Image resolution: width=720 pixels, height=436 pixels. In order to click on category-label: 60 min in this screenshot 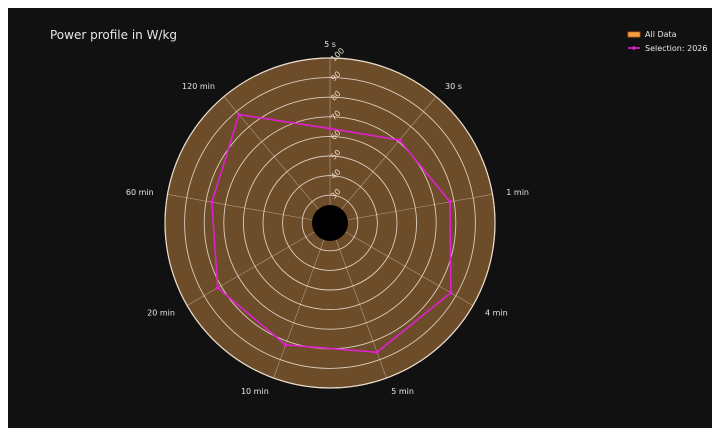, I will do `click(140, 192)`.